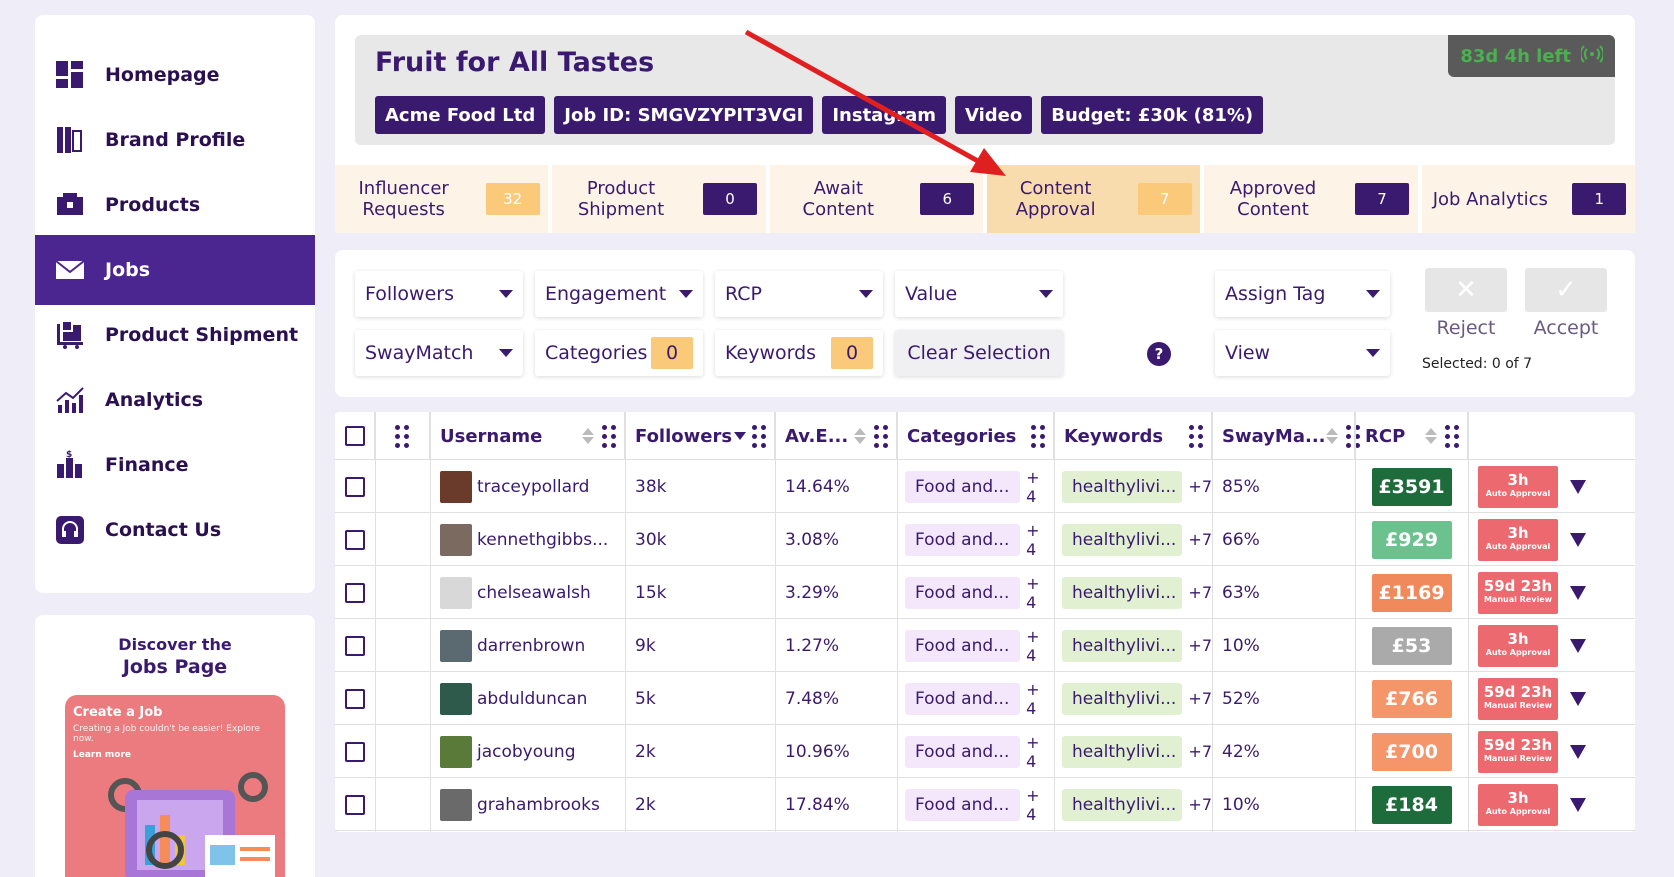 The image size is (1674, 877). What do you see at coordinates (439, 353) in the screenshot?
I see `swaymatch-dropdown: SwayMatch` at bounding box center [439, 353].